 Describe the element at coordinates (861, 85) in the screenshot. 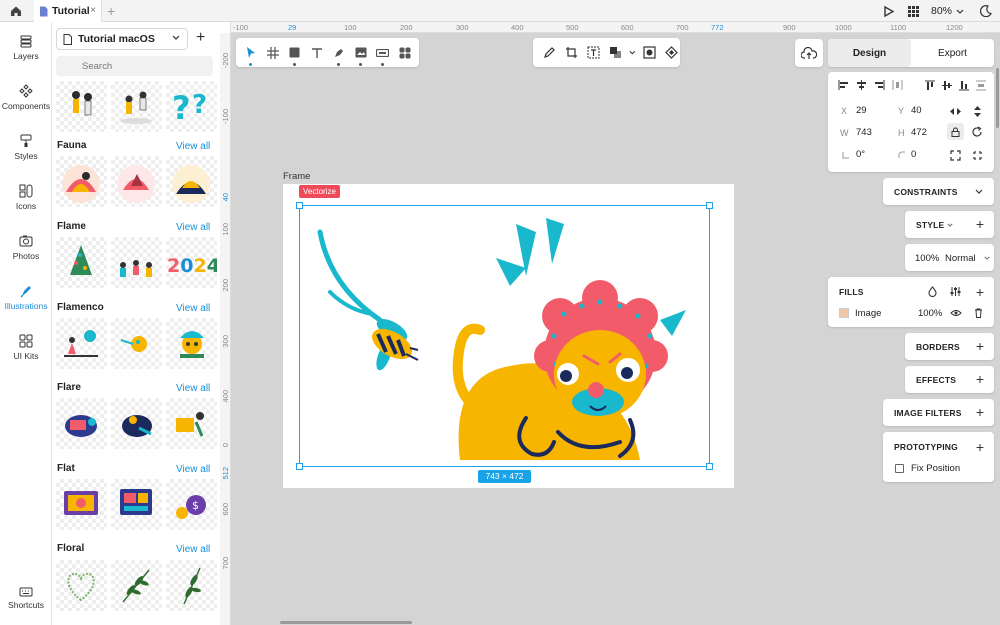

I see `align-center-h-icon` at that location.